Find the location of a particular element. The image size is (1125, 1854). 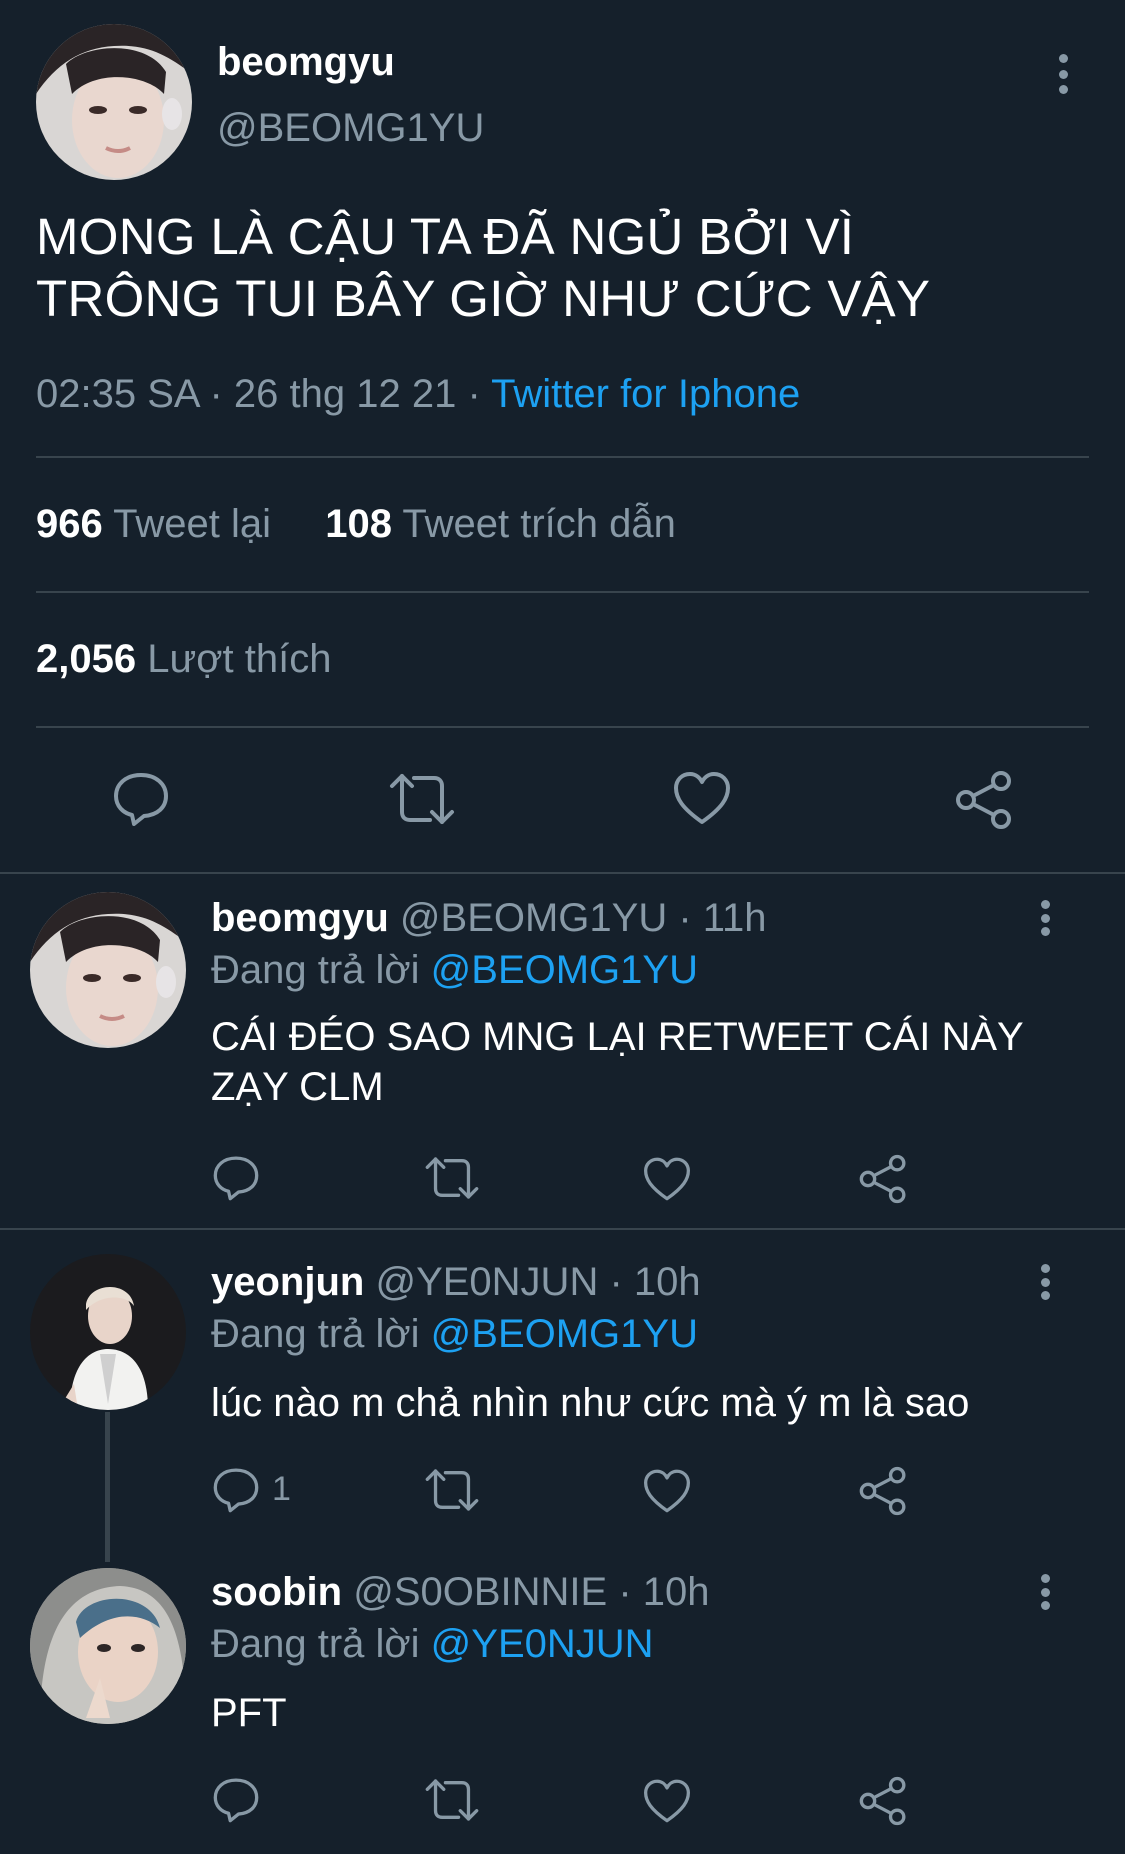

reply-header: soobin @S0OBINNIE · 10h is located at coordinates (460, 1592).